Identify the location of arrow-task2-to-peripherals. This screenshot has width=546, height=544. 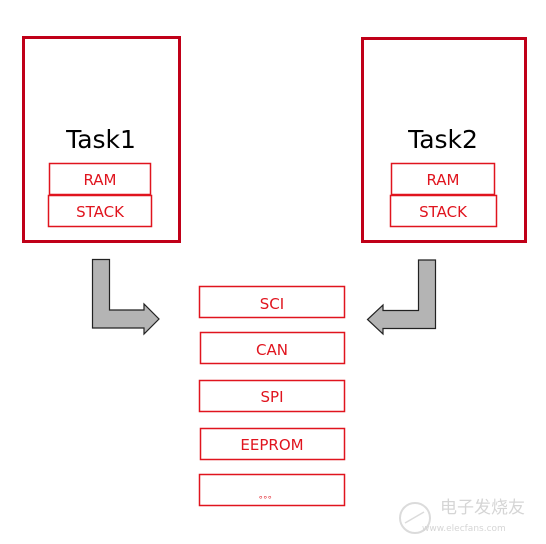
(401, 297).